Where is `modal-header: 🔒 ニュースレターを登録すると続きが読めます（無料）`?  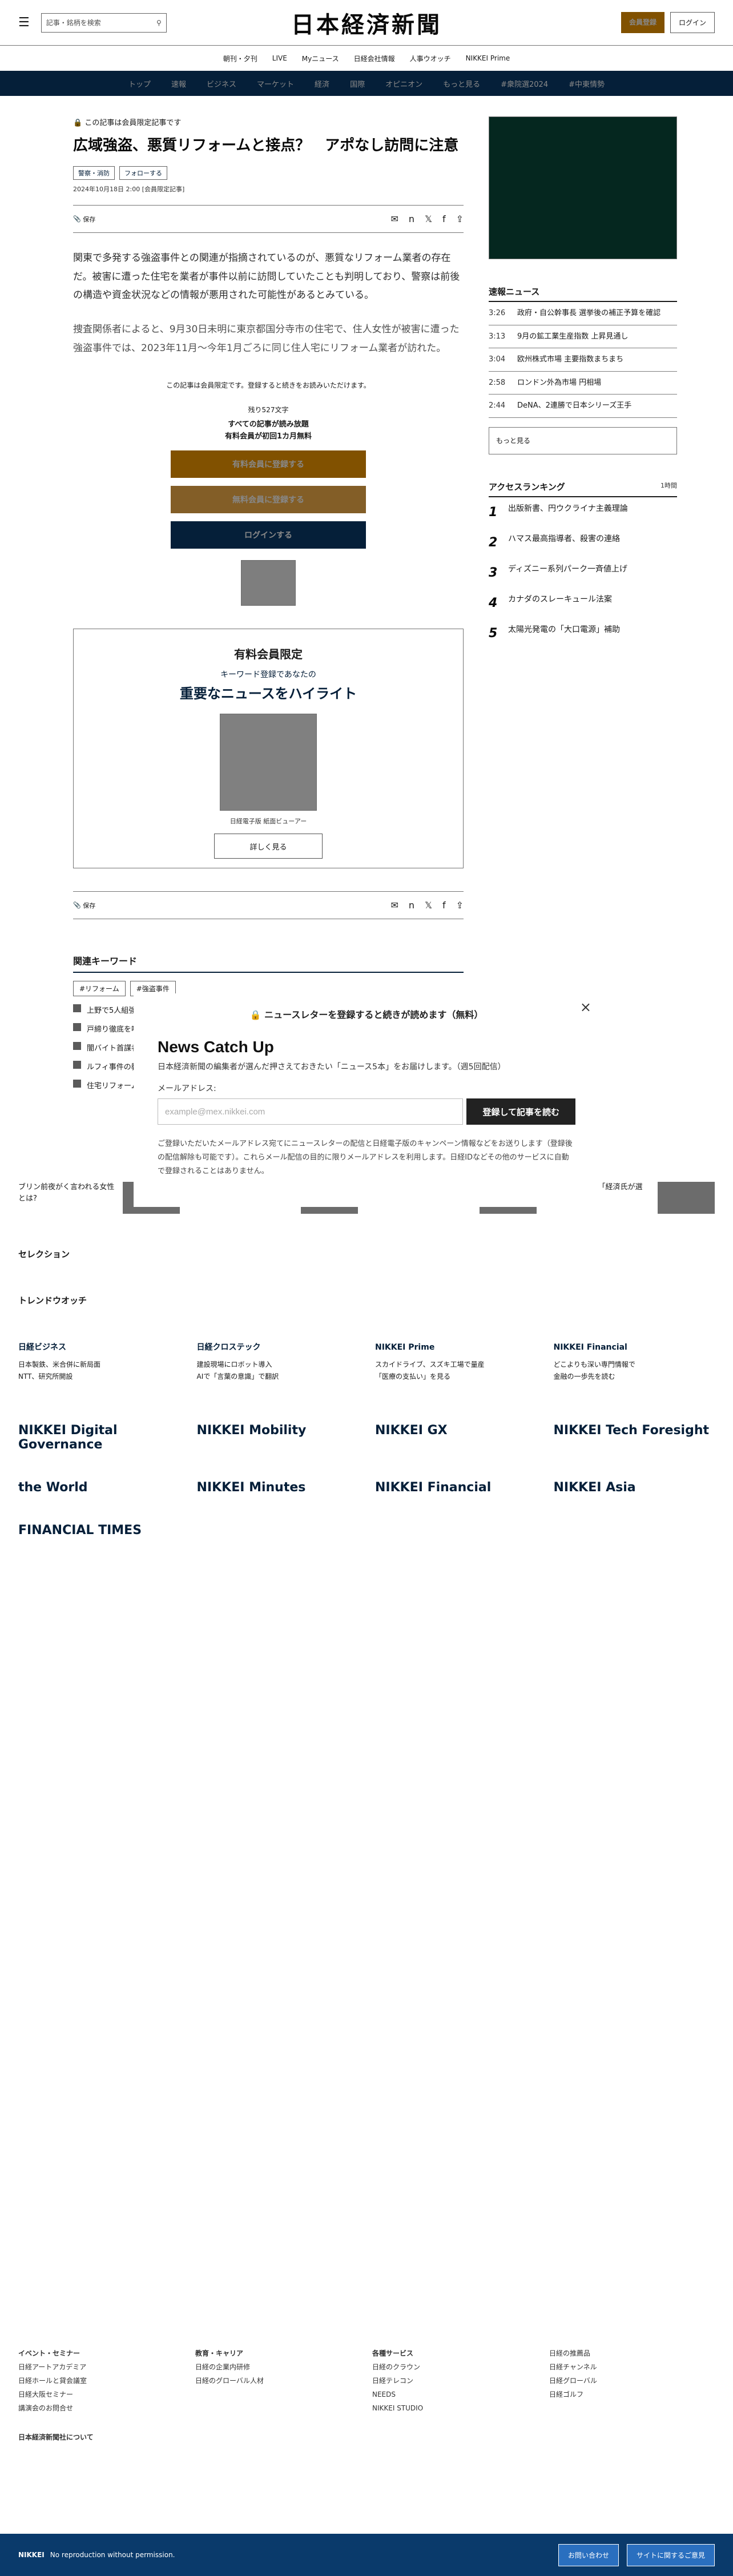
modal-header: 🔒 ニュースレターを登録すると続きが読めます（無料） is located at coordinates (366, 1014).